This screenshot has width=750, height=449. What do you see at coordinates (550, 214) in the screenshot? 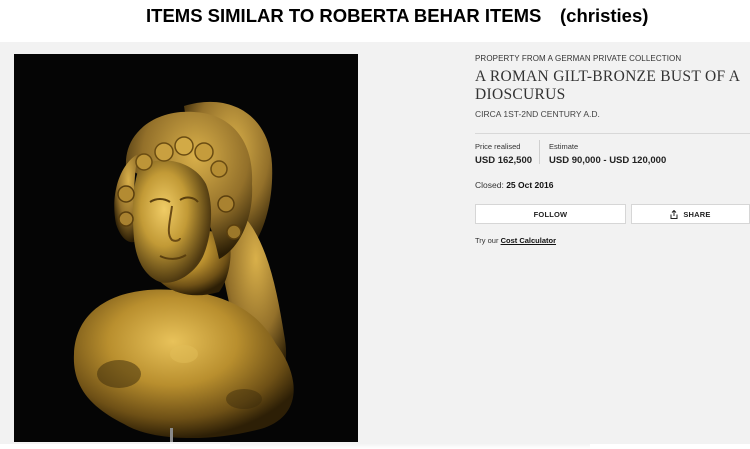
I see `follow-button: FOLLOW` at bounding box center [550, 214].